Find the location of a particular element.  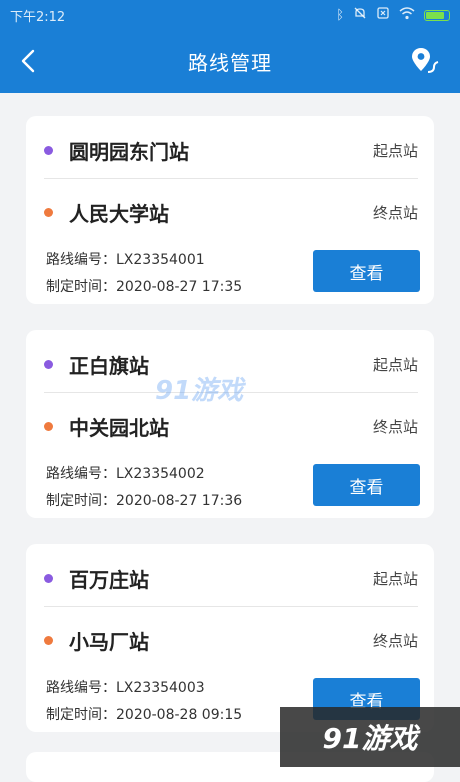

start-station-row: 圆明园东门站 起点站 is located at coordinates (231, 150).